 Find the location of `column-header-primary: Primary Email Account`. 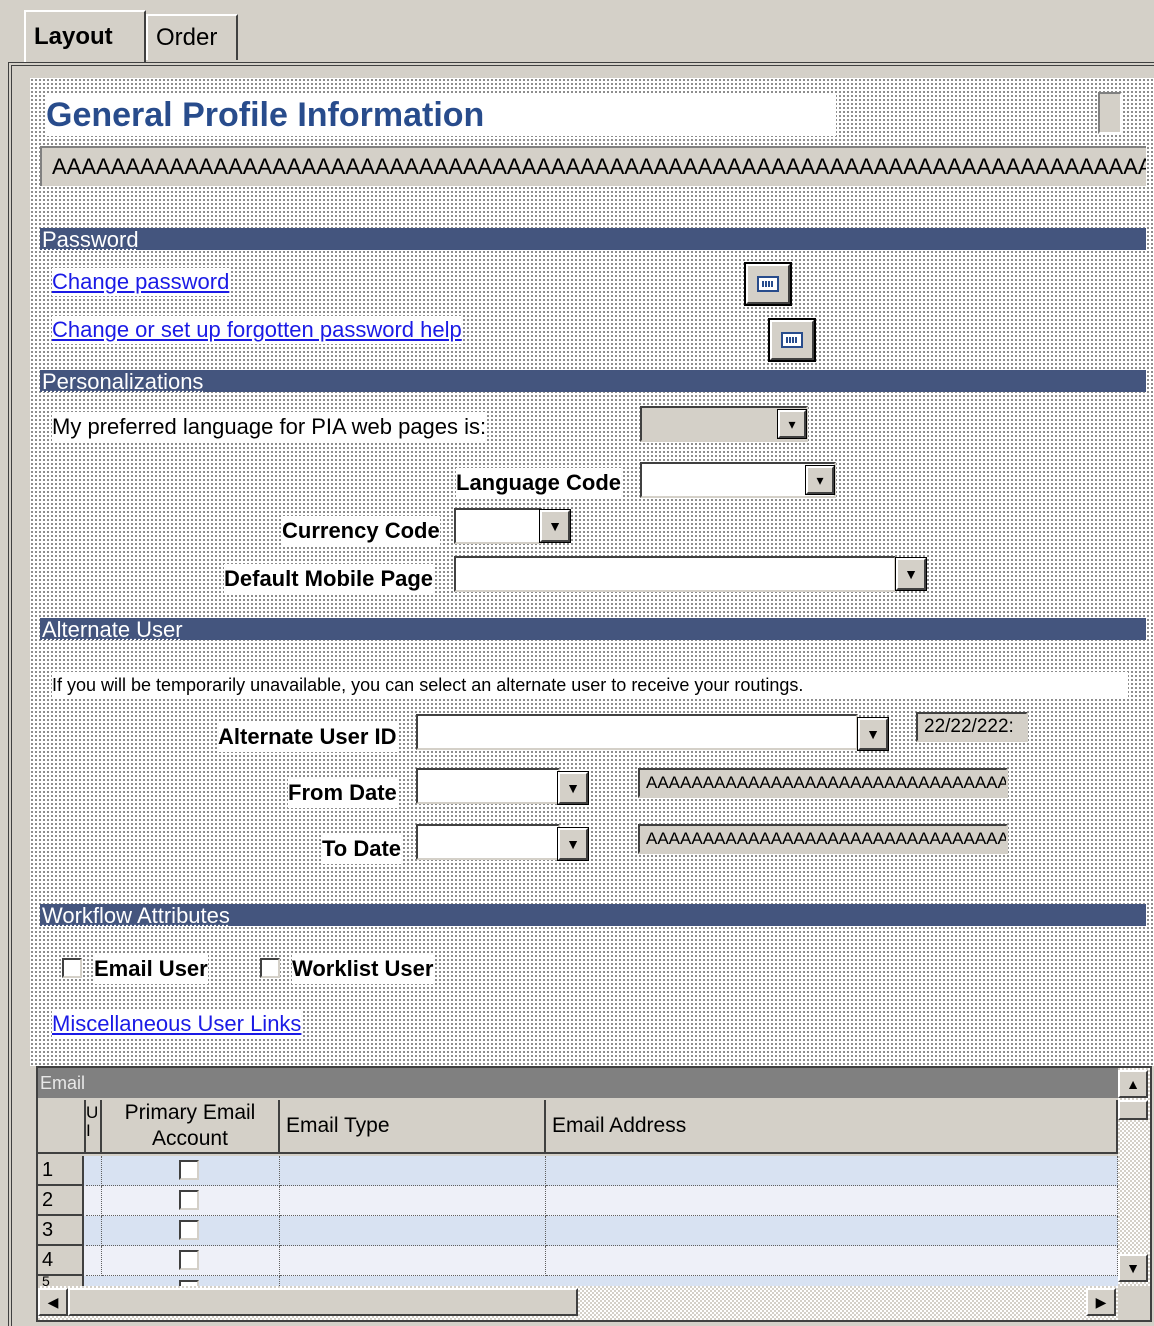

column-header-primary: Primary Email Account is located at coordinates (191, 1127).